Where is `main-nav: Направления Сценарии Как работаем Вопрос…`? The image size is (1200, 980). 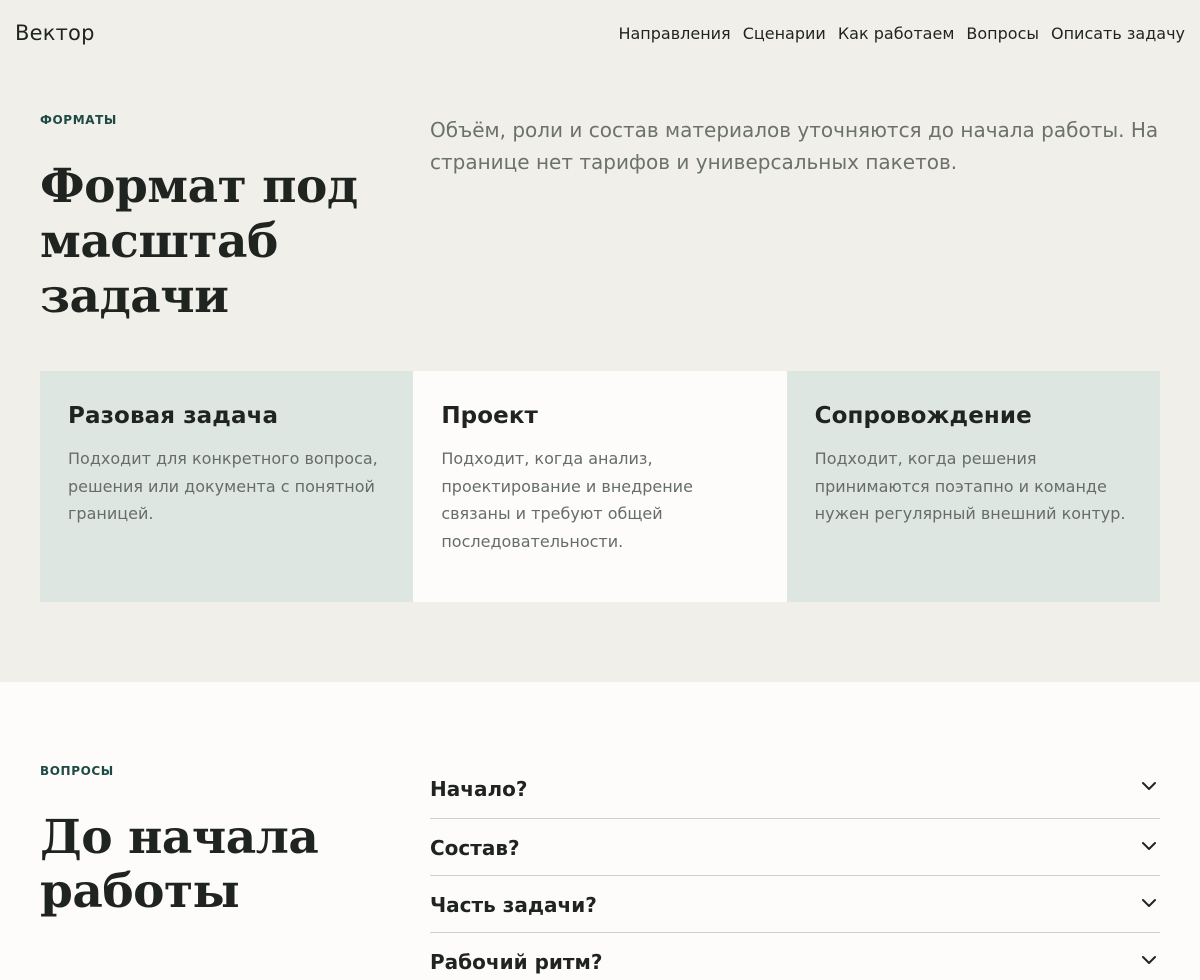 main-nav: Направления Сценарии Как работаем Вопрос… is located at coordinates (901, 33).